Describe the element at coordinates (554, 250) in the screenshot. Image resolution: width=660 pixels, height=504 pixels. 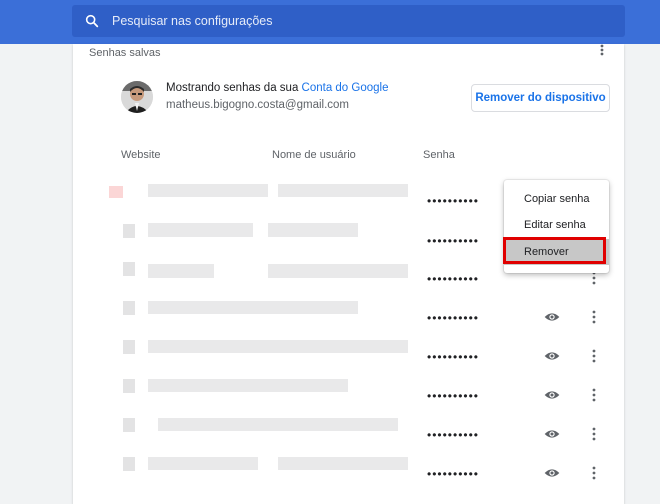
I see `remove-highlight-box` at that location.